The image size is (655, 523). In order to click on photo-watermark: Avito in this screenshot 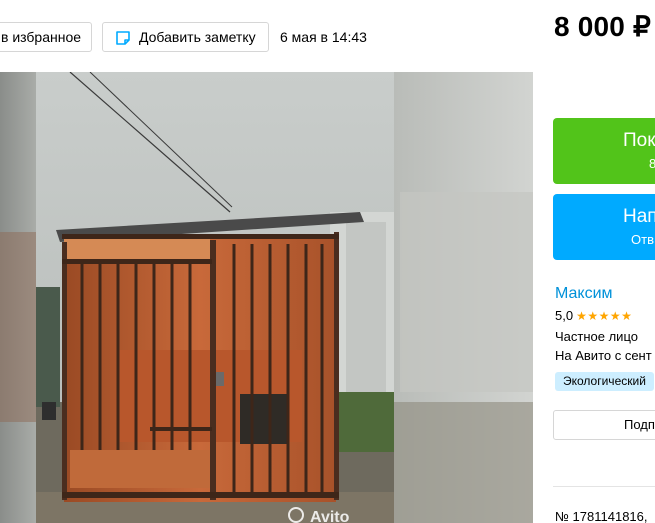, I will do `click(330, 516)`.